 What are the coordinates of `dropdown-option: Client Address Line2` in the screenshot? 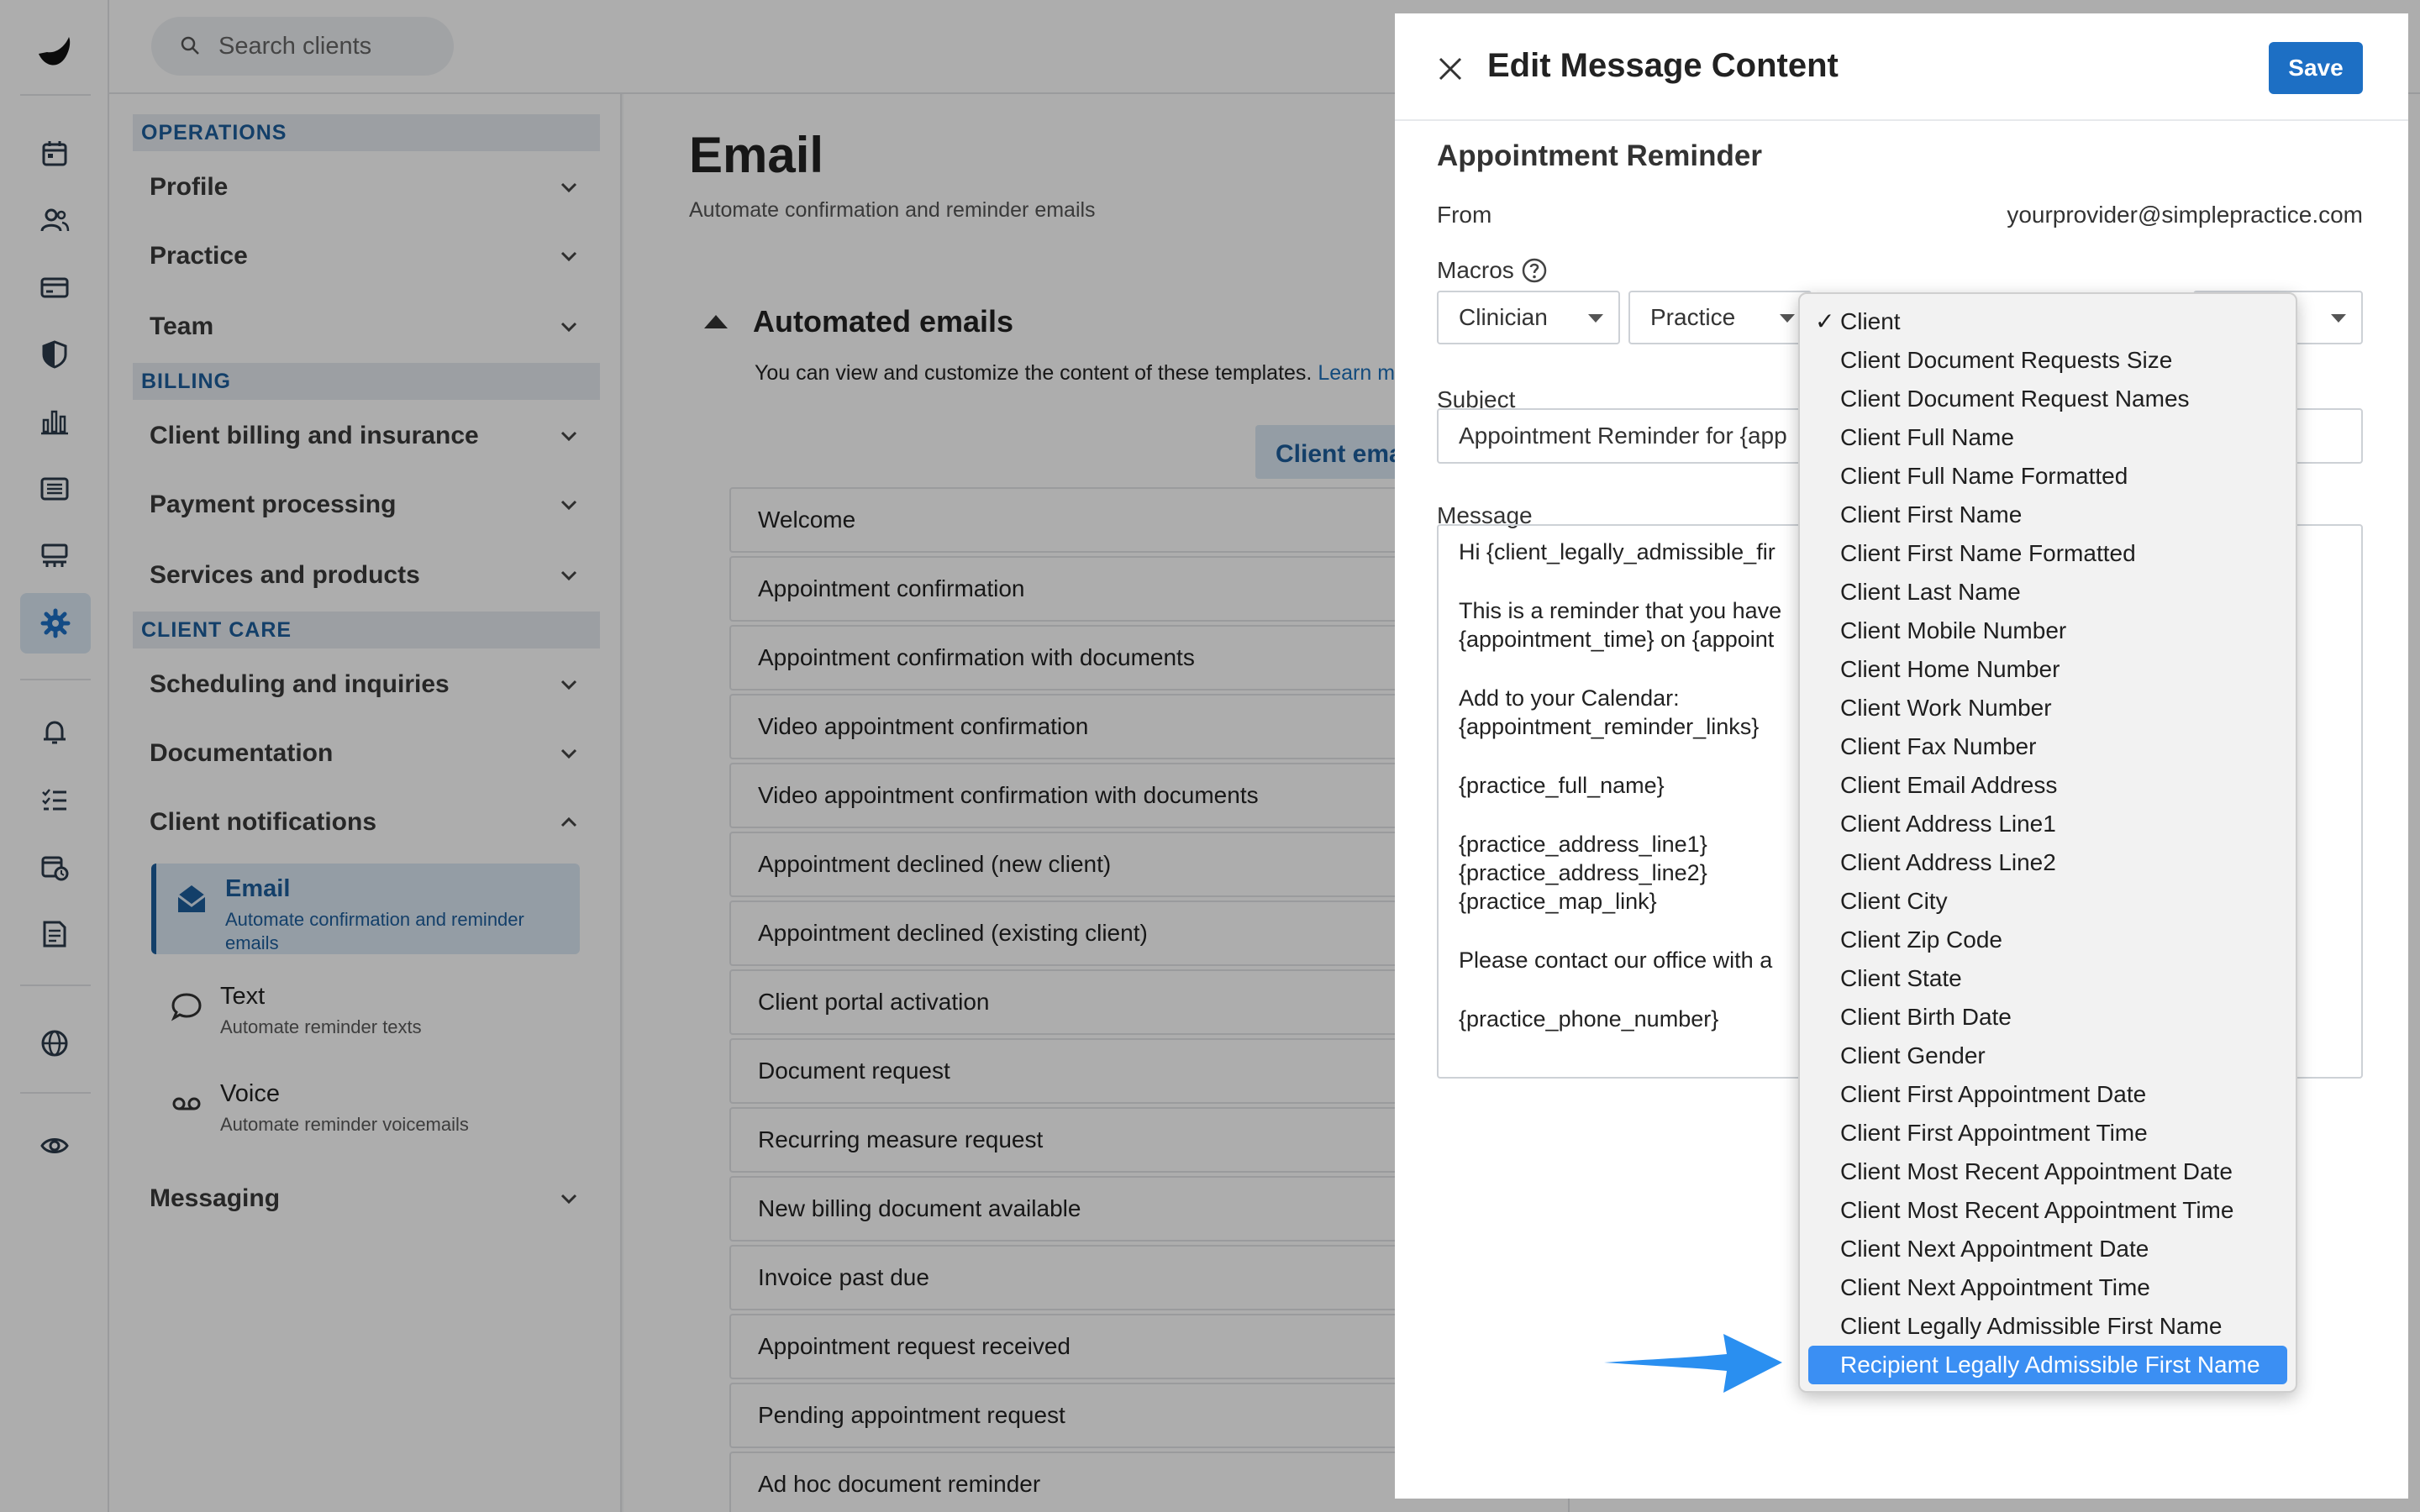 It's located at (2048, 862).